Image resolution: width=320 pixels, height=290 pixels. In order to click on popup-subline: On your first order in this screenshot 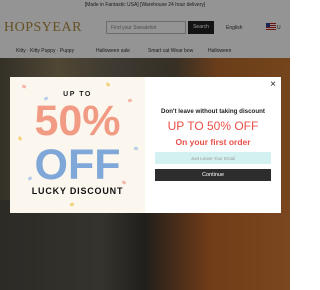, I will do `click(213, 142)`.